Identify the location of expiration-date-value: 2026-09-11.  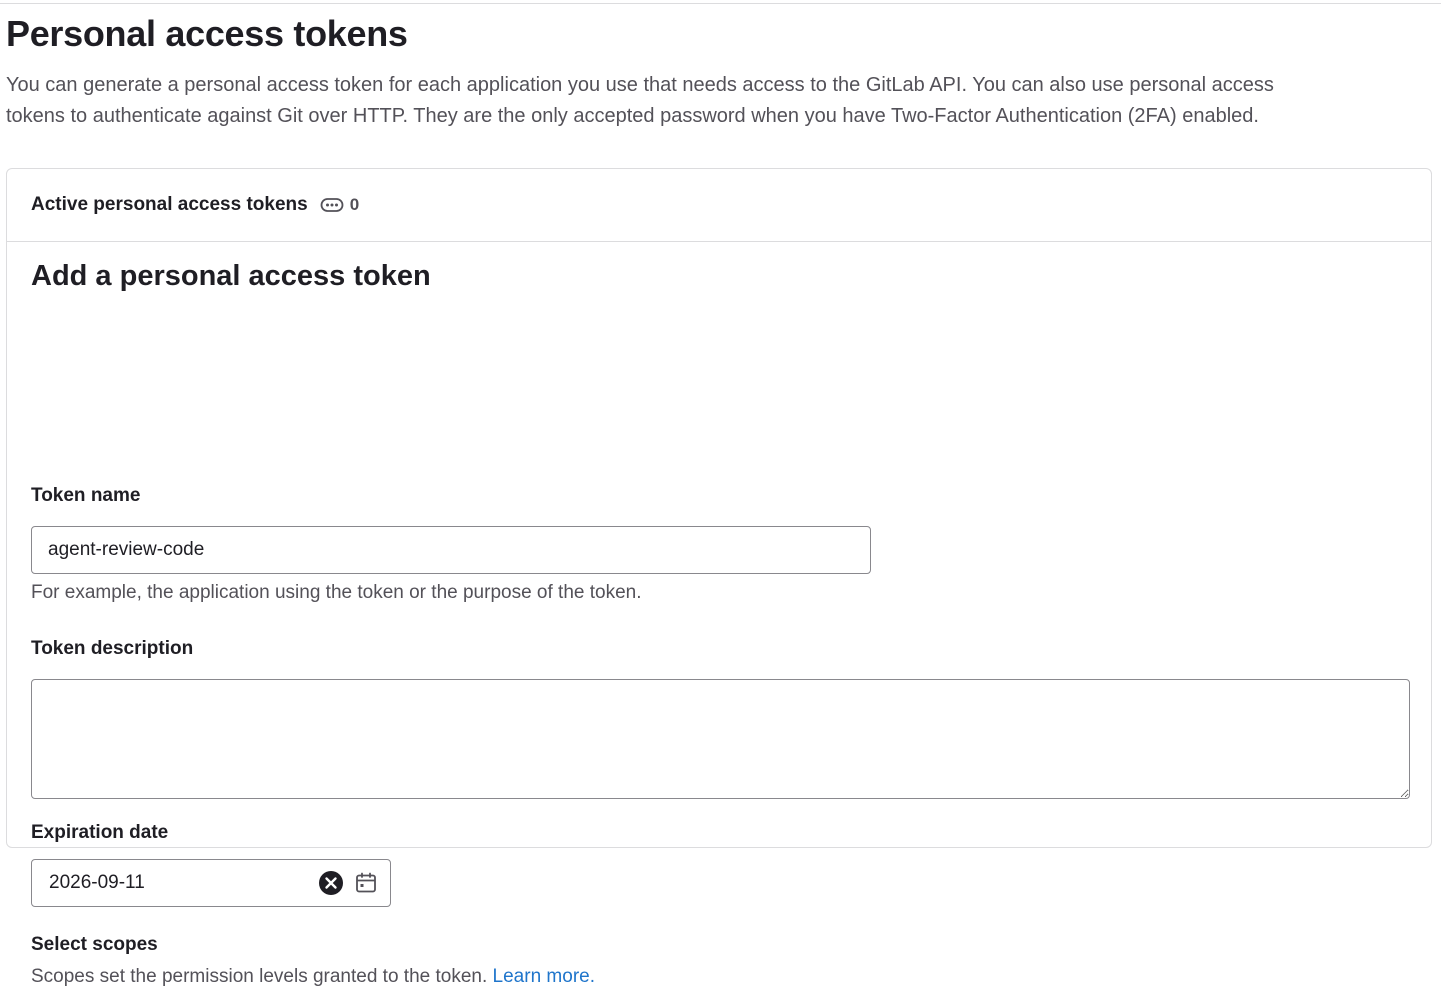
(175, 883).